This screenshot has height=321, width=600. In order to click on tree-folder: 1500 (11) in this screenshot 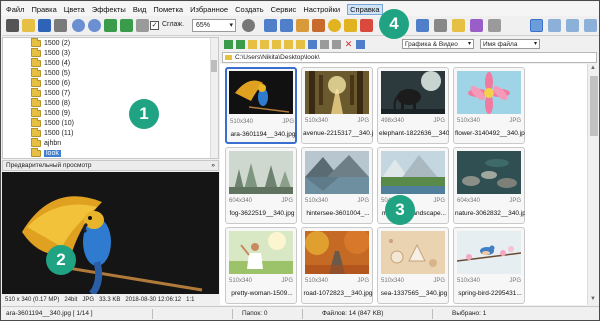, I will do `click(52, 133)`.